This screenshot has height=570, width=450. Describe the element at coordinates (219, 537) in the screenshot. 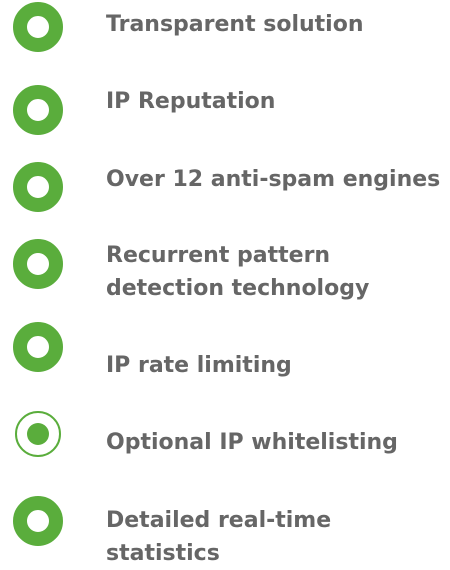

I see `feature-label: Detailed real-time statistics` at that location.